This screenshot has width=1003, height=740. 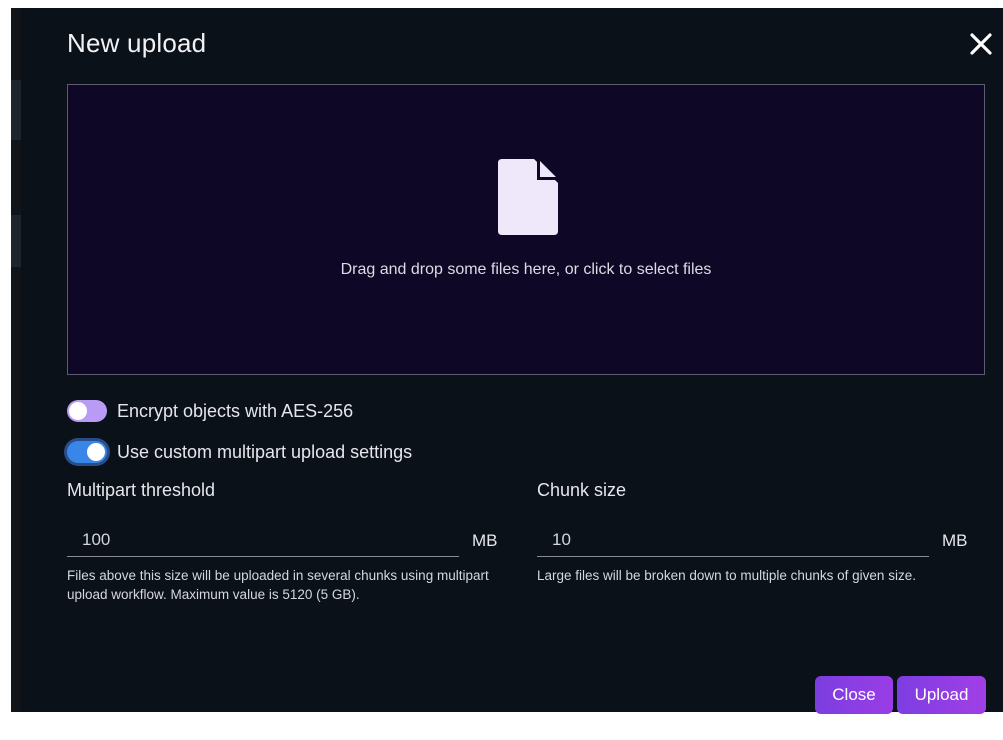 I want to click on close-button: Close, so click(x=854, y=695).